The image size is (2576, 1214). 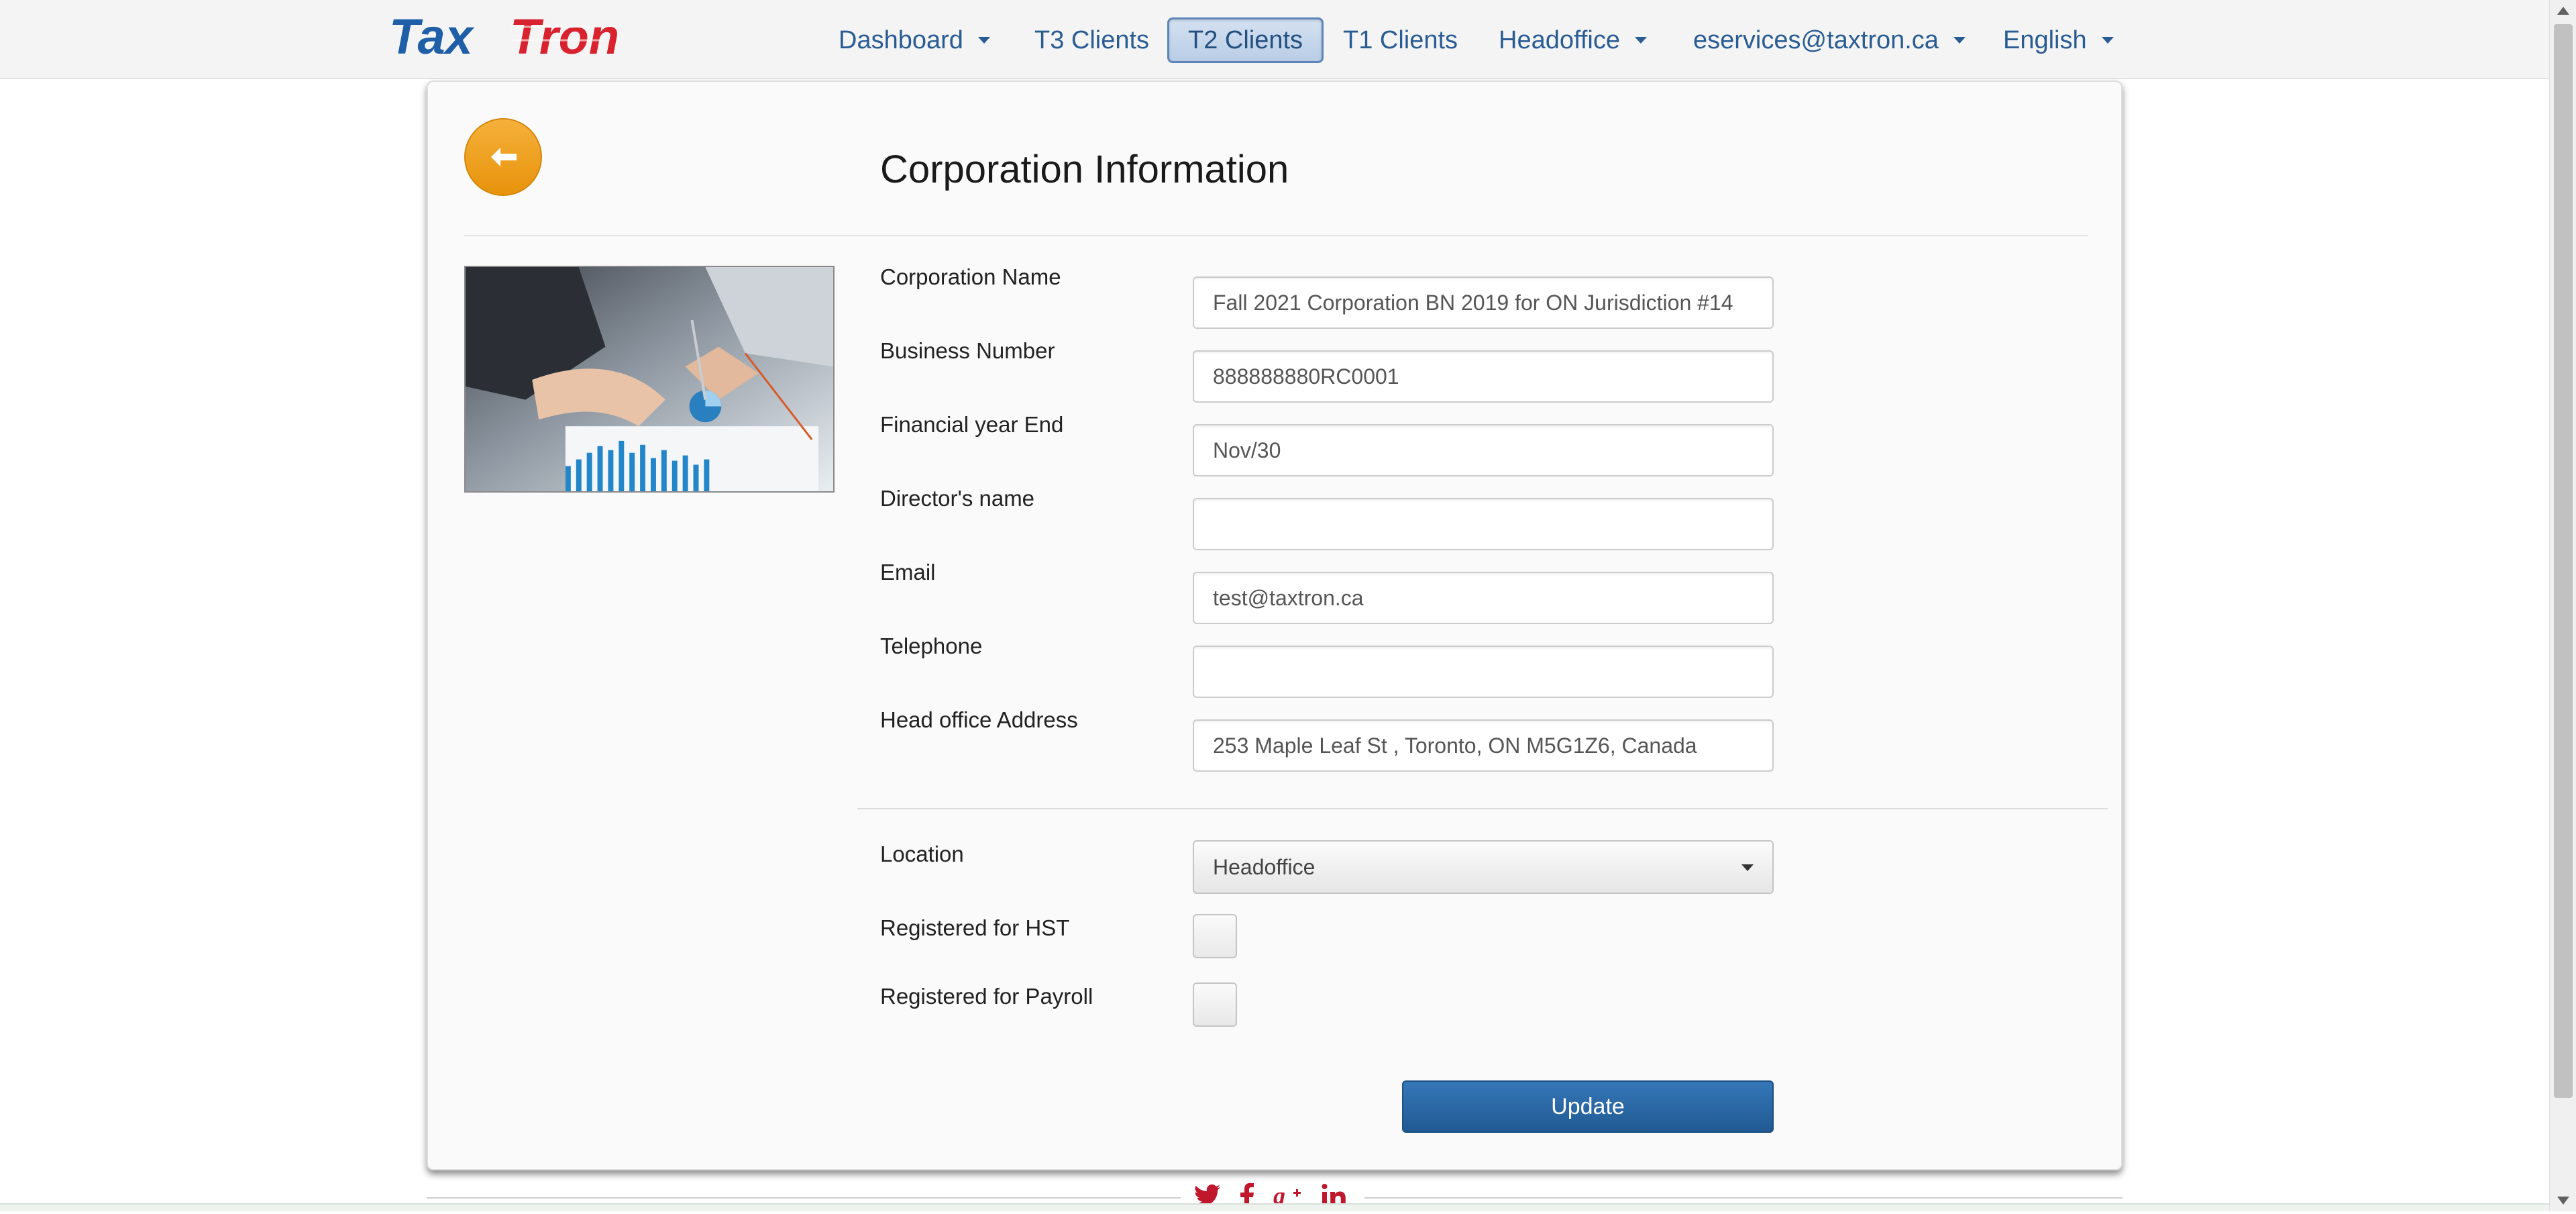 I want to click on corporation-name-label: Corporation Name, so click(x=970, y=276).